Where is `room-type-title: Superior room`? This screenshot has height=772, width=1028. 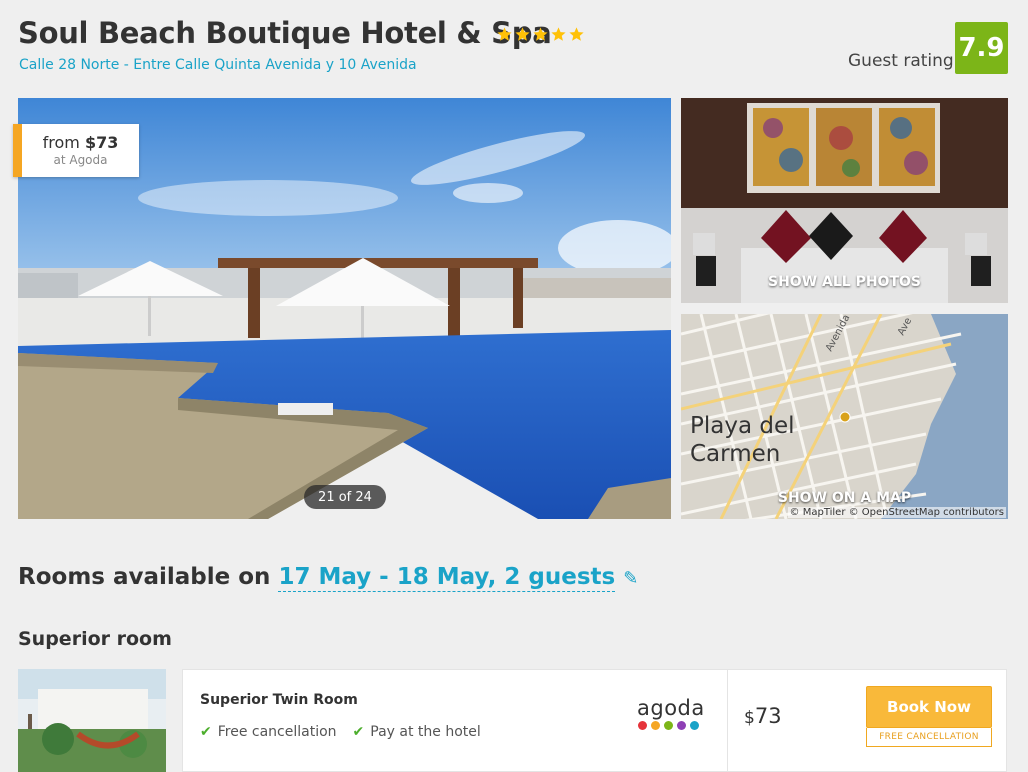
room-type-title: Superior room is located at coordinates (95, 639).